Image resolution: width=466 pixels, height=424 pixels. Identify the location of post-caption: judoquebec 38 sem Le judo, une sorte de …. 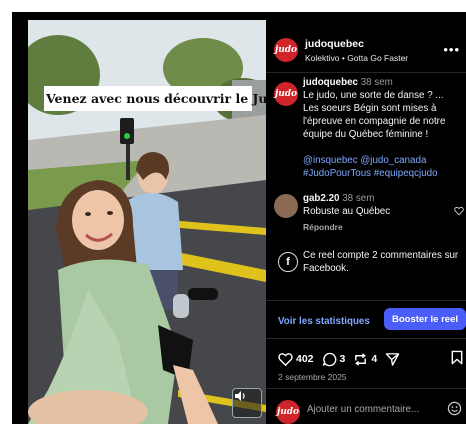
(382, 128).